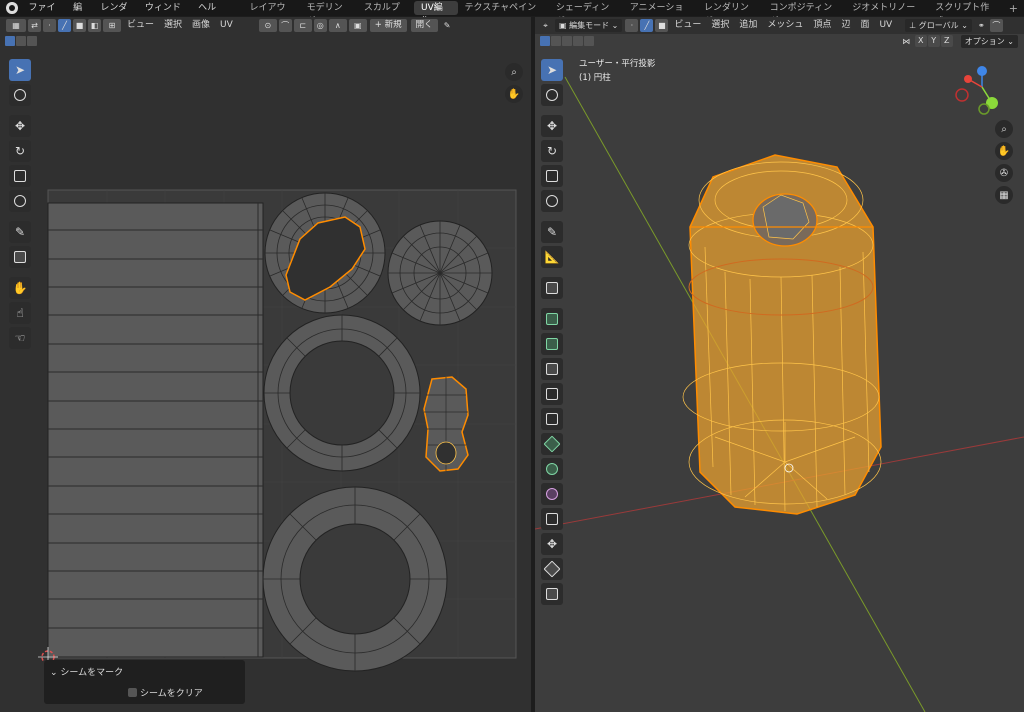  I want to click on cursor-target-icon, so click(20, 95).